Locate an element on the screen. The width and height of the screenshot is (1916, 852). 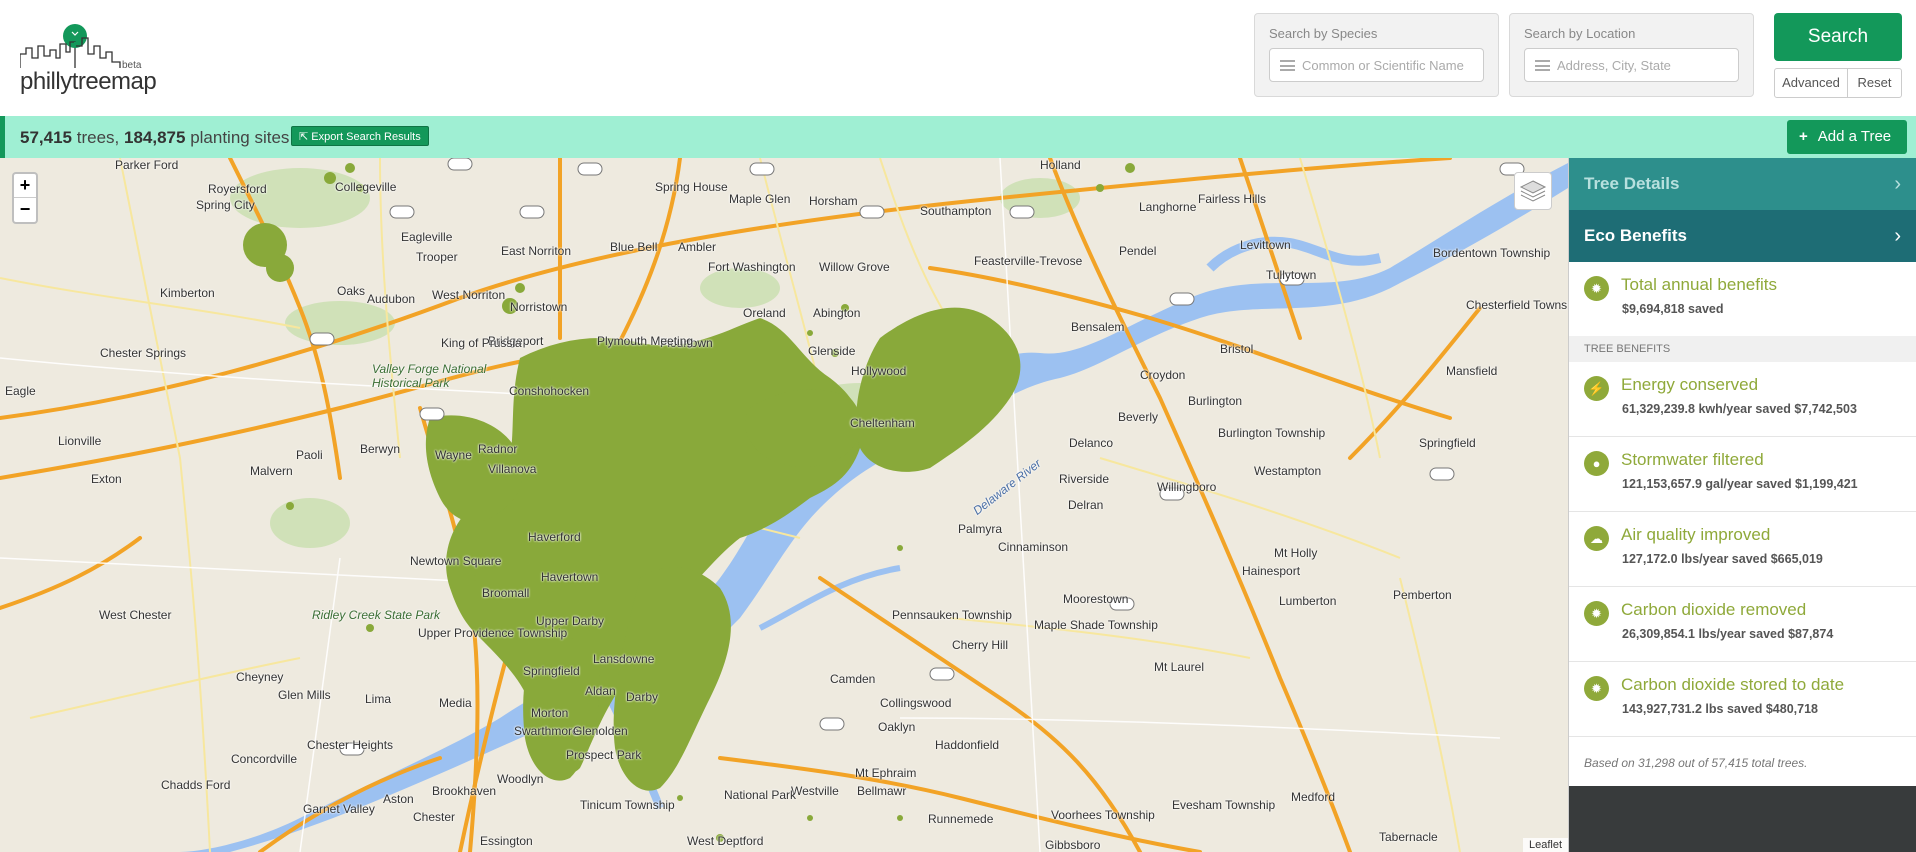
reset-button: Reset is located at coordinates (1874, 83).